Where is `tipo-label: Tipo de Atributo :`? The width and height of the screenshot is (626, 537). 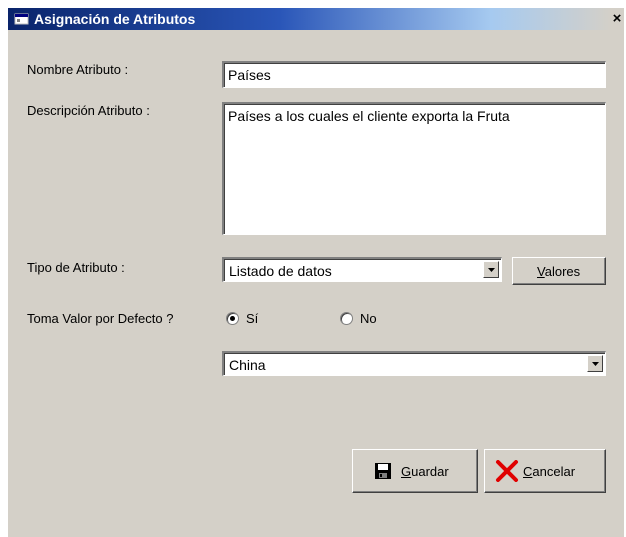 tipo-label: Tipo de Atributo : is located at coordinates (76, 267).